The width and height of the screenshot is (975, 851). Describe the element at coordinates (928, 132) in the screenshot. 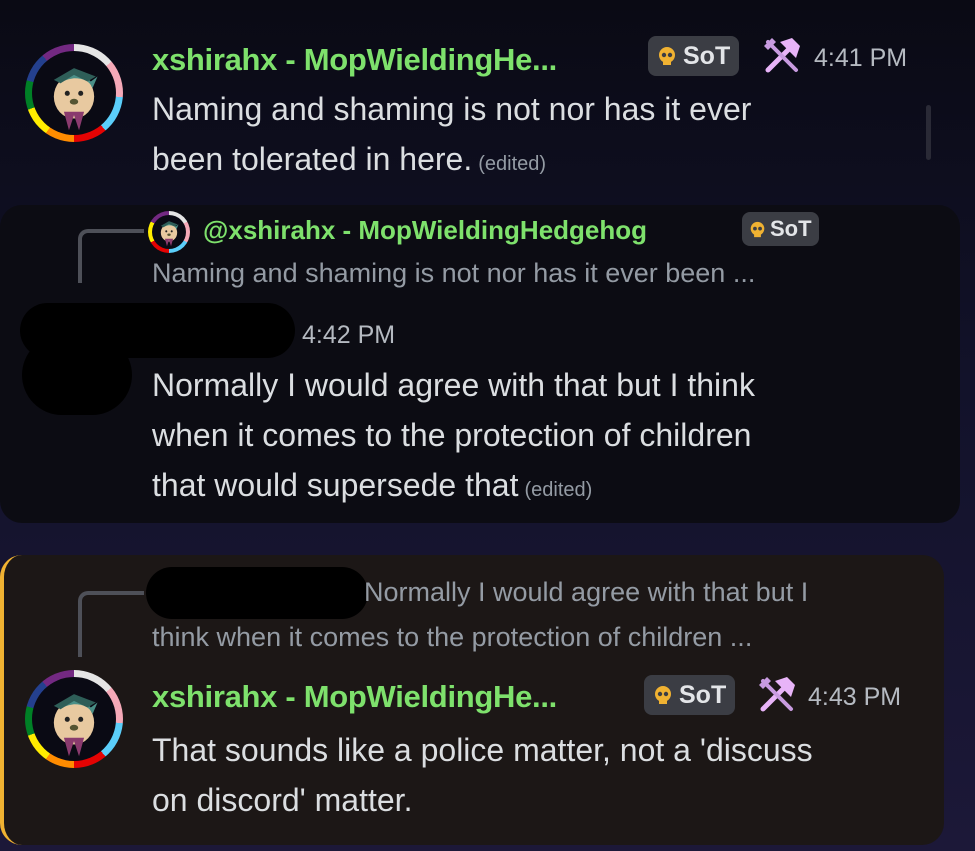

I see `scrollbar` at that location.